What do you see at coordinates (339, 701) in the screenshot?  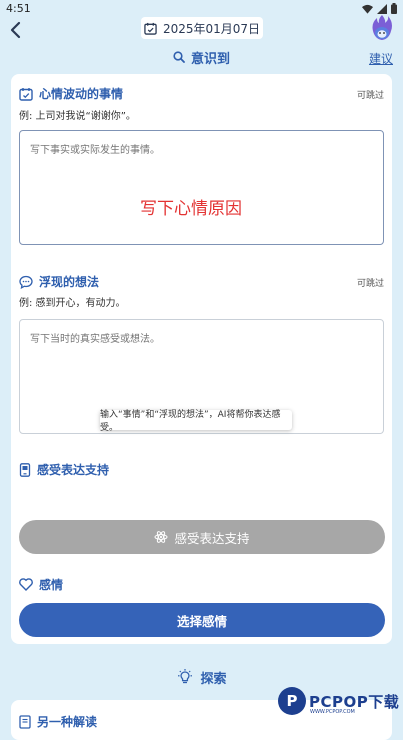 I see `watermark: P PCPOP下载 WWW.PCPOP.COM` at bounding box center [339, 701].